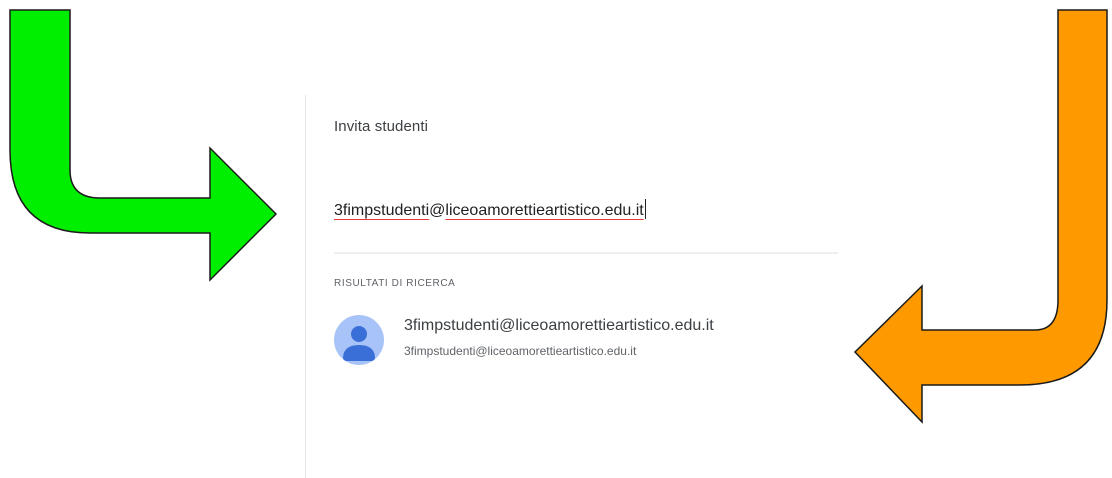 Image resolution: width=1112 pixels, height=478 pixels. I want to click on search-results-header: RISULTATI DI RICERCA, so click(395, 283).